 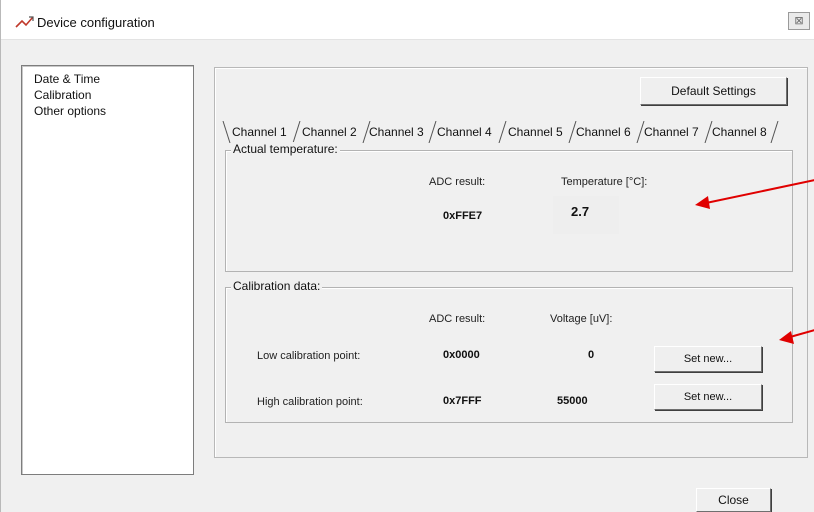 I want to click on voltage-header: Voltage [uV]:, so click(x=581, y=319).